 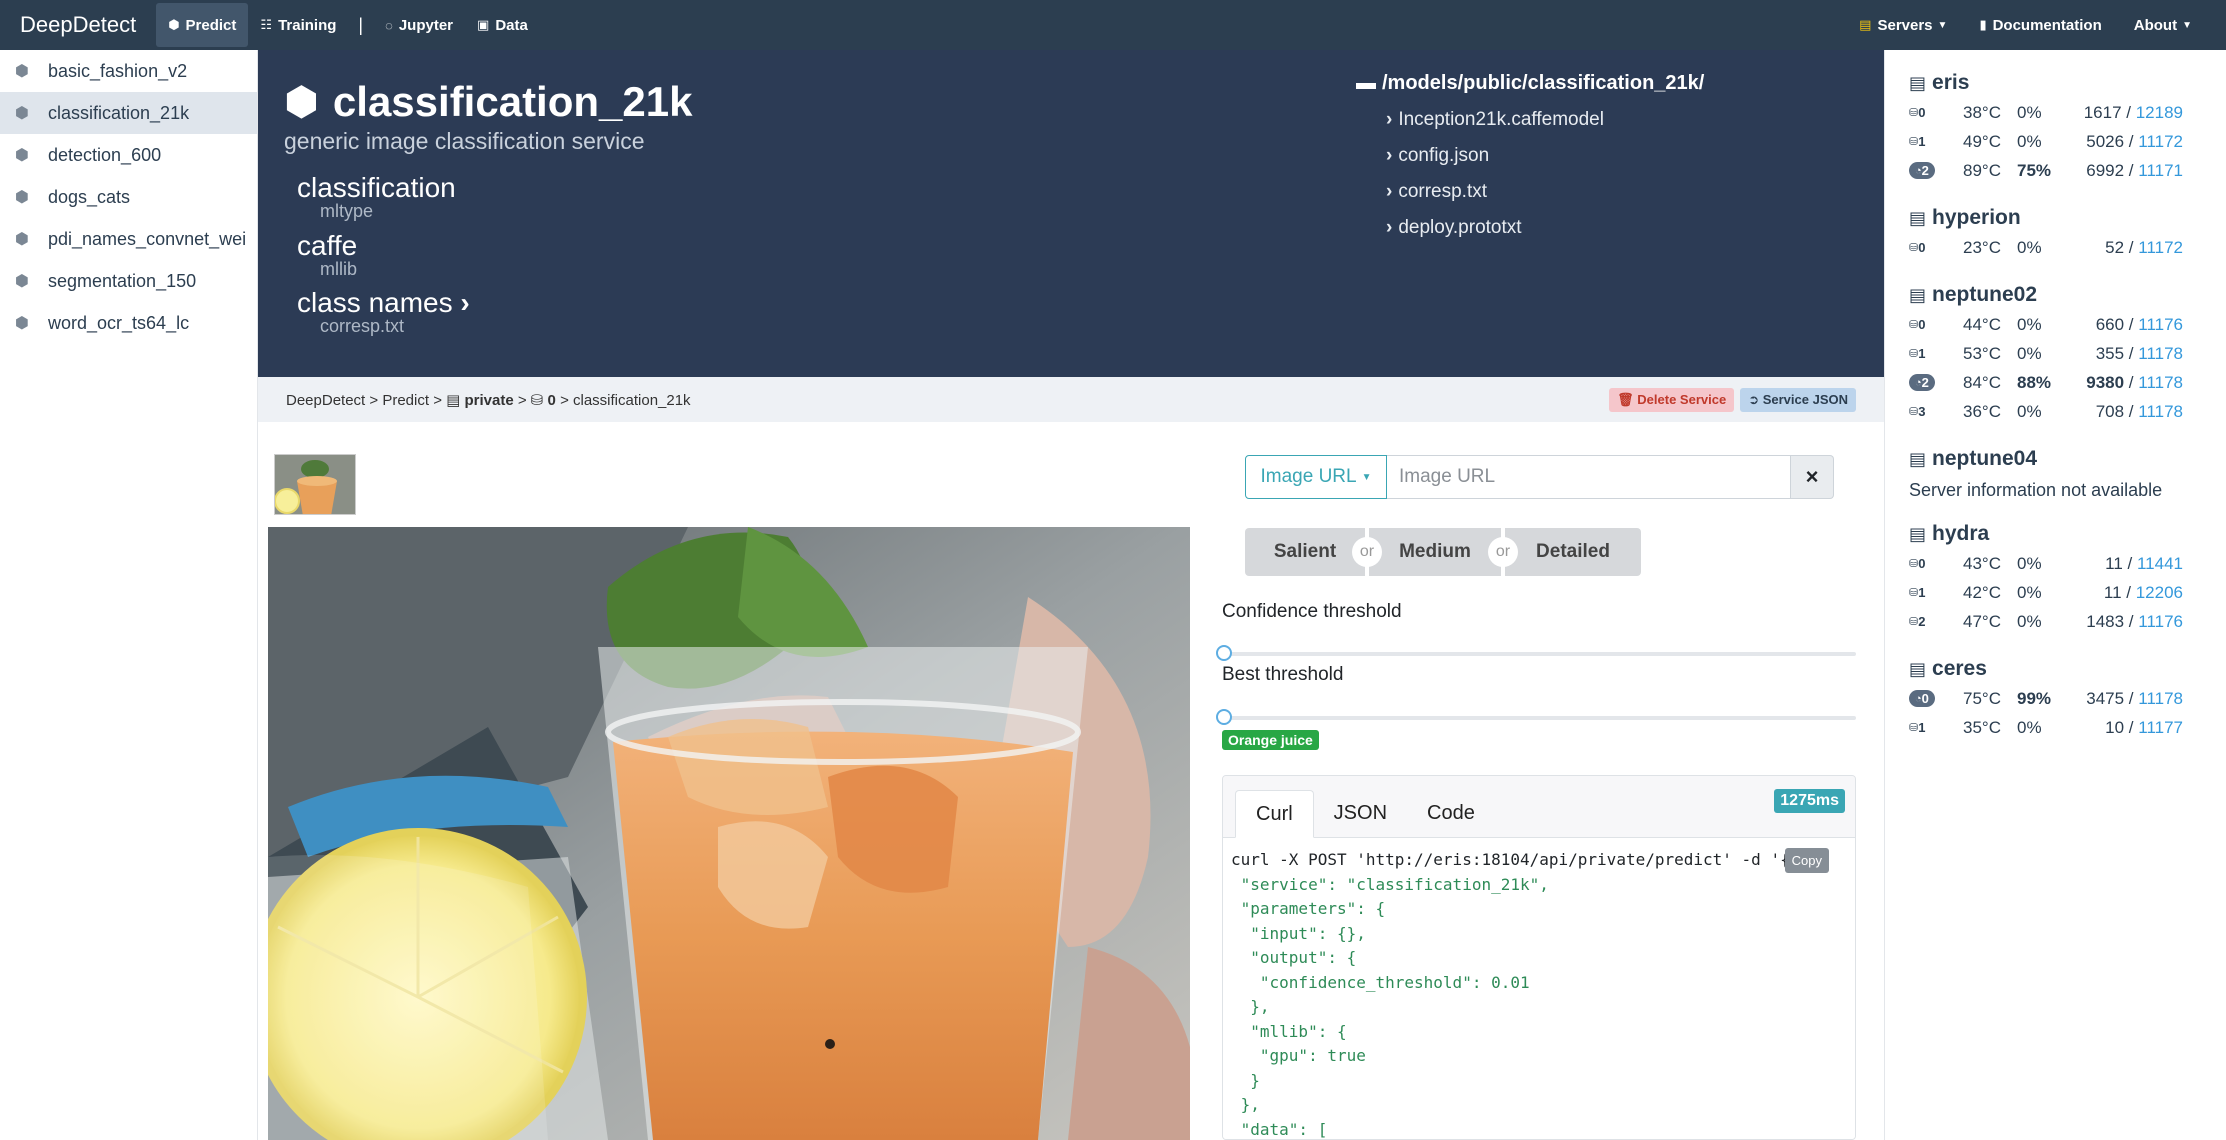 What do you see at coordinates (1380, 982) in the screenshot?
I see `code-line: "confidence_threshold": 0.01` at bounding box center [1380, 982].